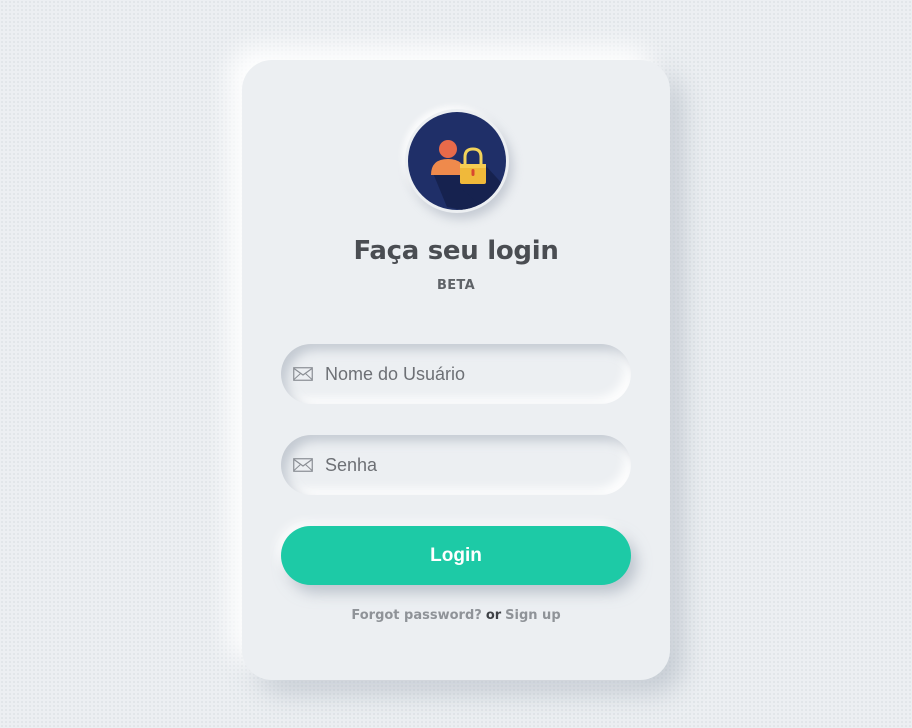 The image size is (912, 728). What do you see at coordinates (416, 615) in the screenshot?
I see `forgot-password-link: Forgot password?` at bounding box center [416, 615].